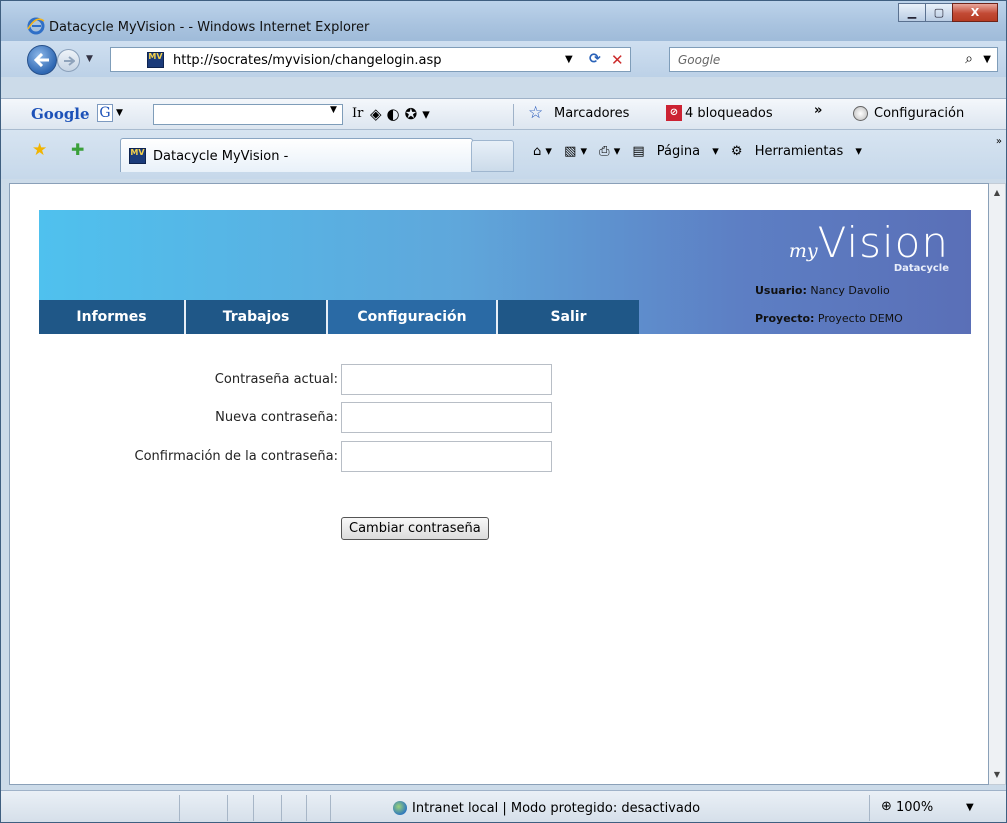  I want to click on ie-logo-icon, so click(36, 26).